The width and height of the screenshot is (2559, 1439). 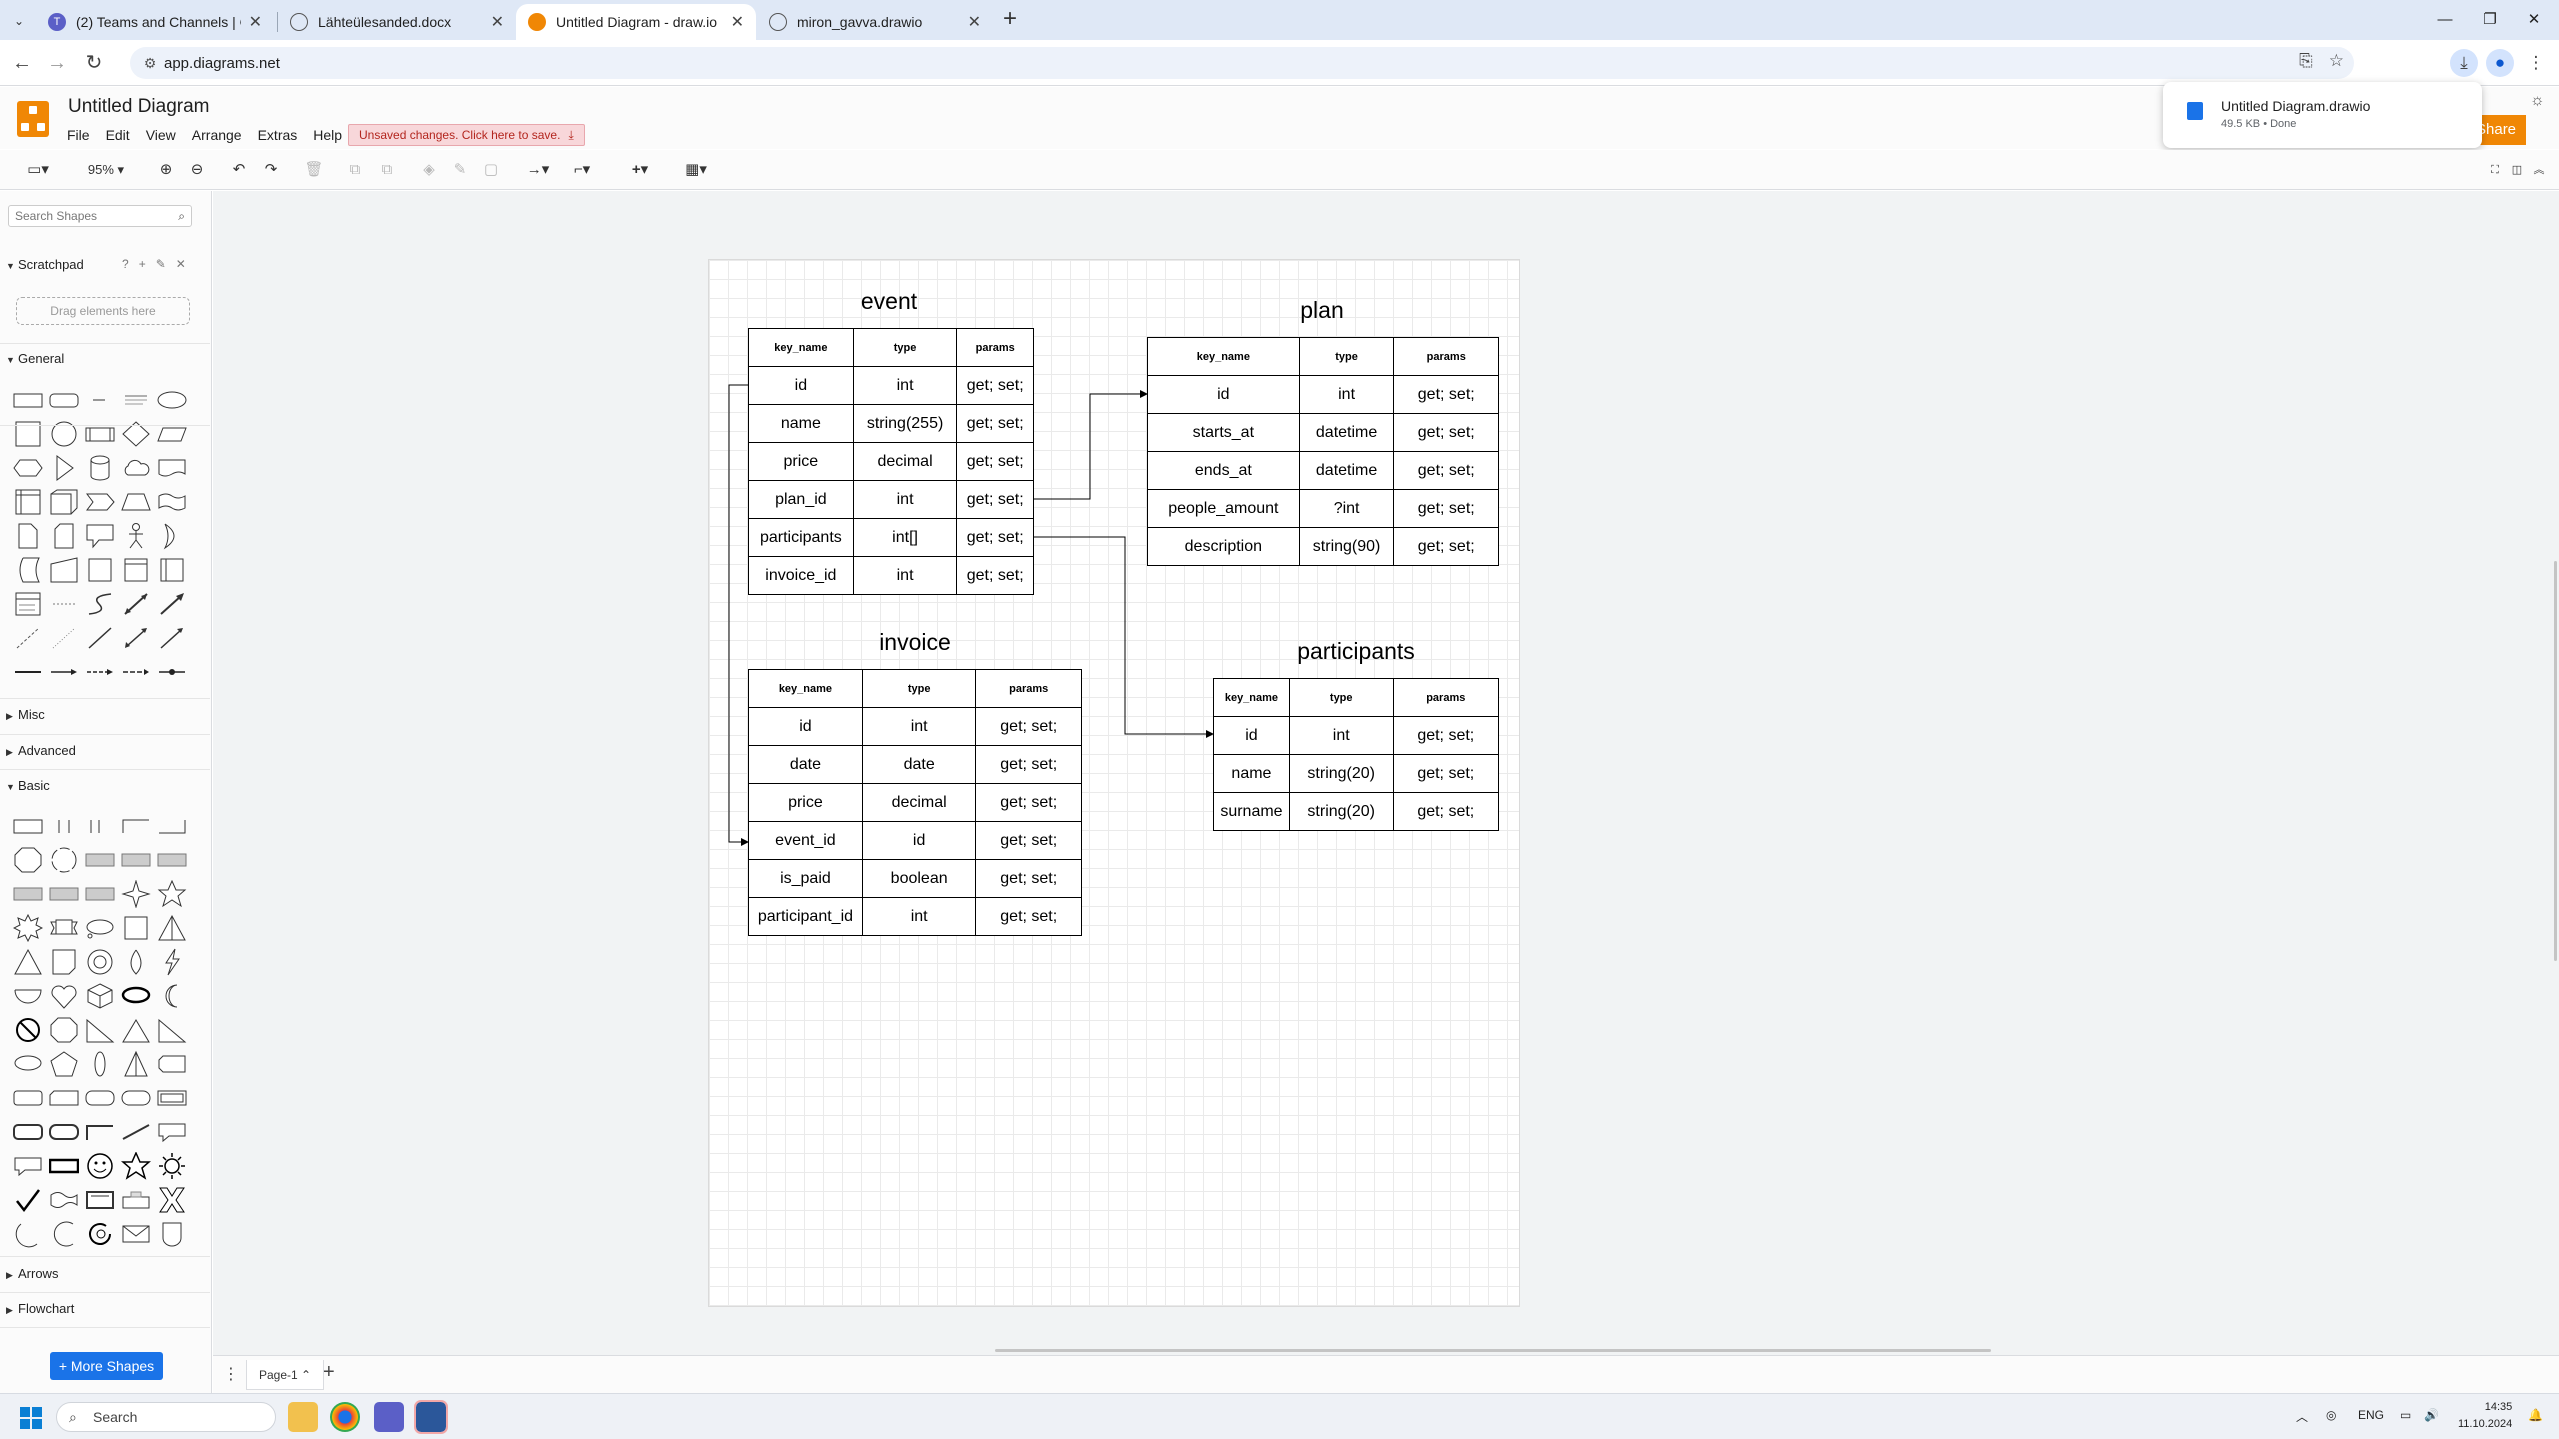 What do you see at coordinates (345, 1417) in the screenshot?
I see `chrome-icon` at bounding box center [345, 1417].